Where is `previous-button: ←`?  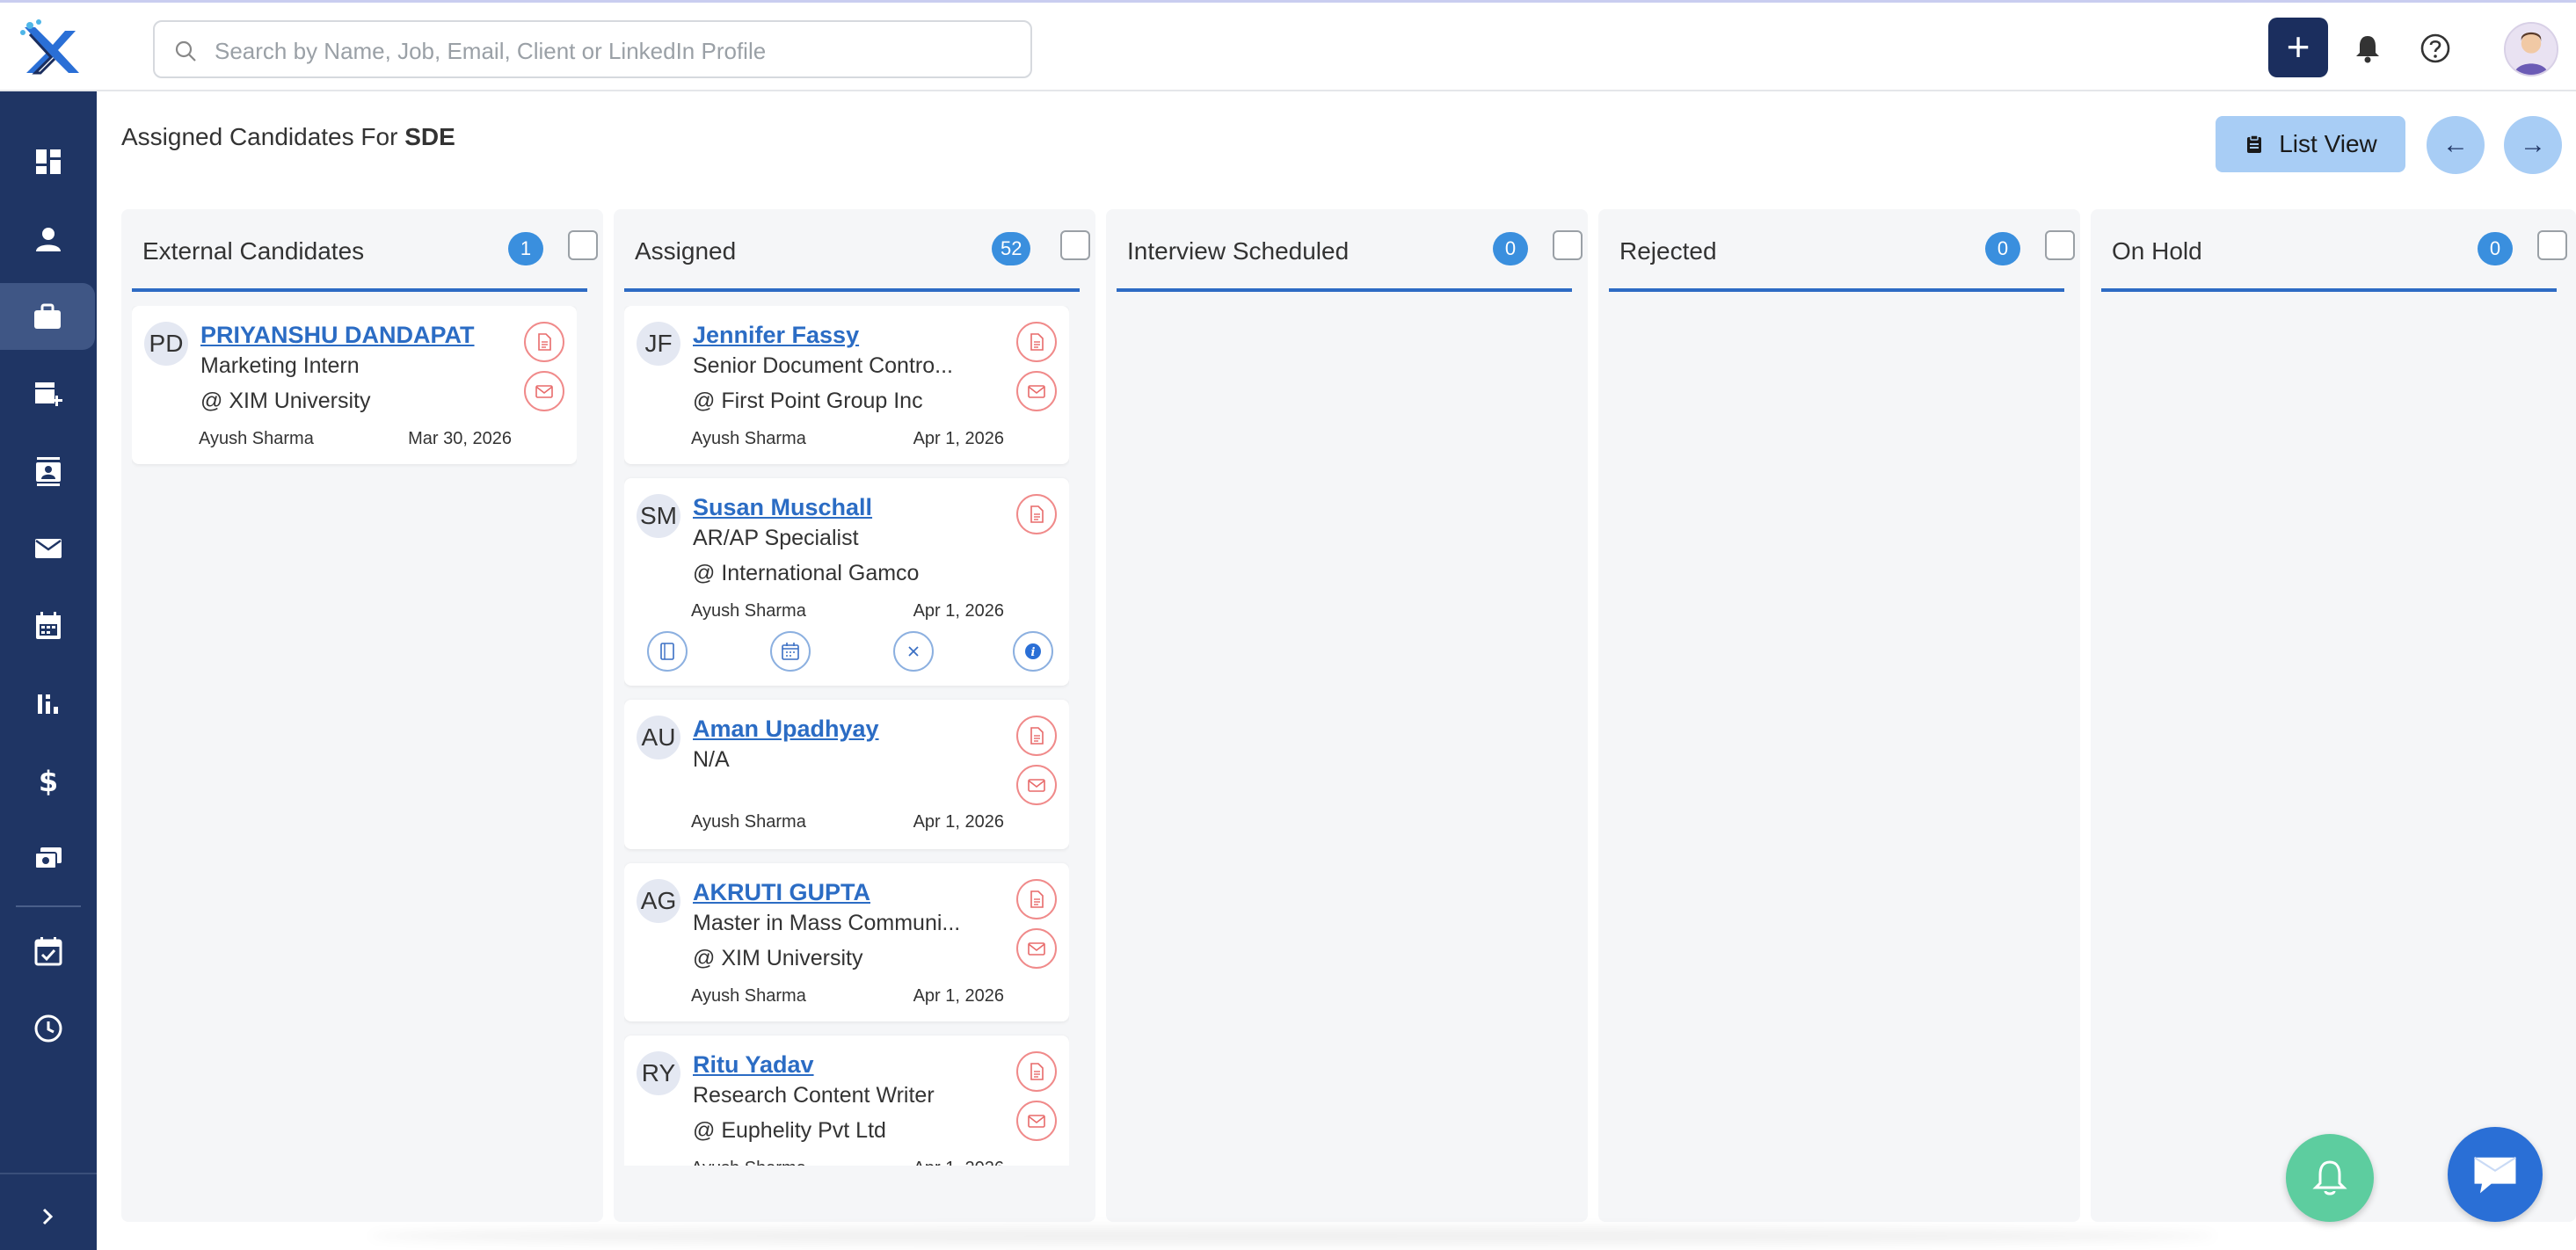 previous-button: ← is located at coordinates (2456, 145).